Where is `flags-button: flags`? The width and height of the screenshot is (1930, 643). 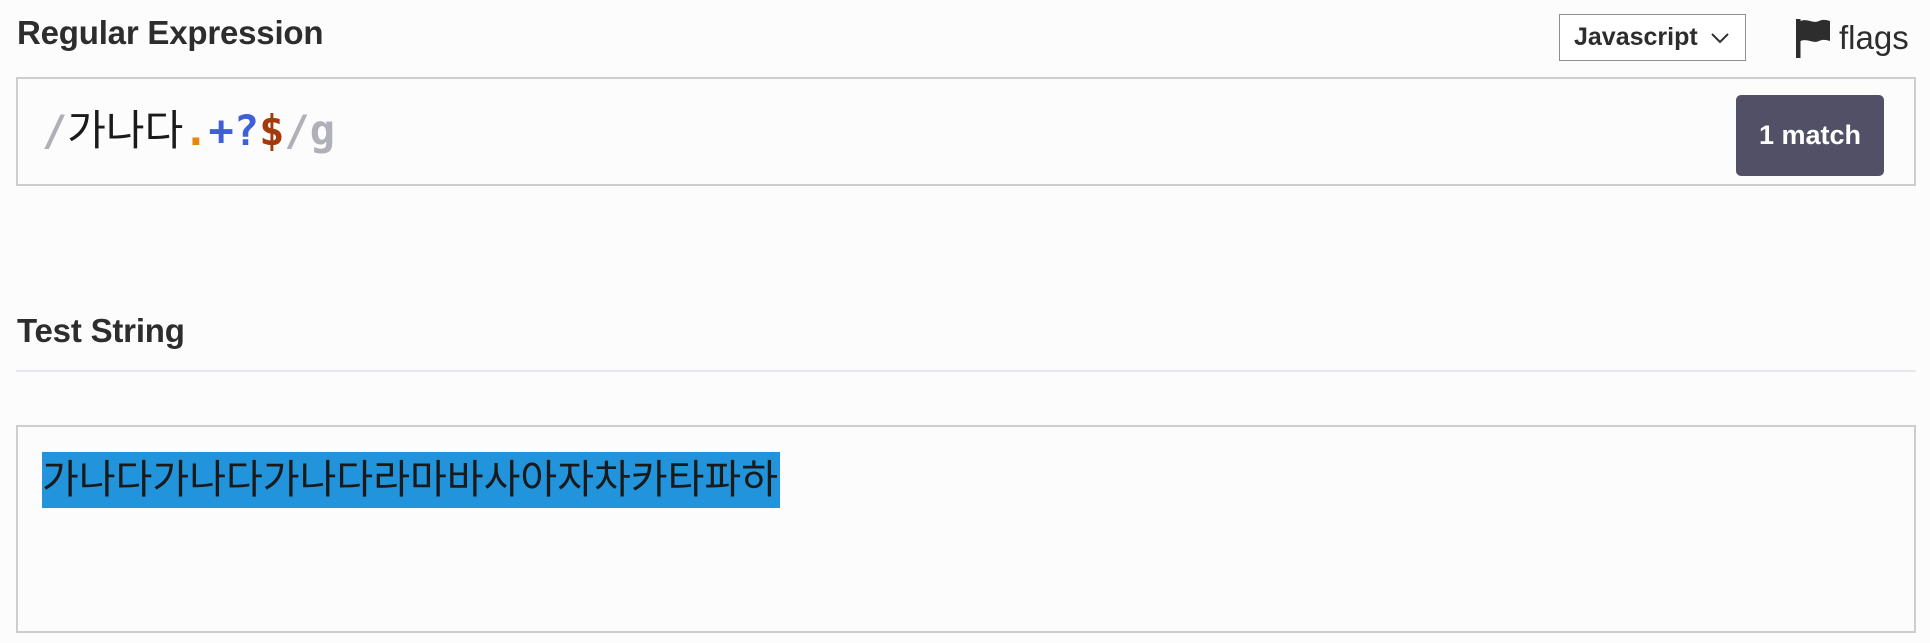
flags-button: flags is located at coordinates (1851, 38).